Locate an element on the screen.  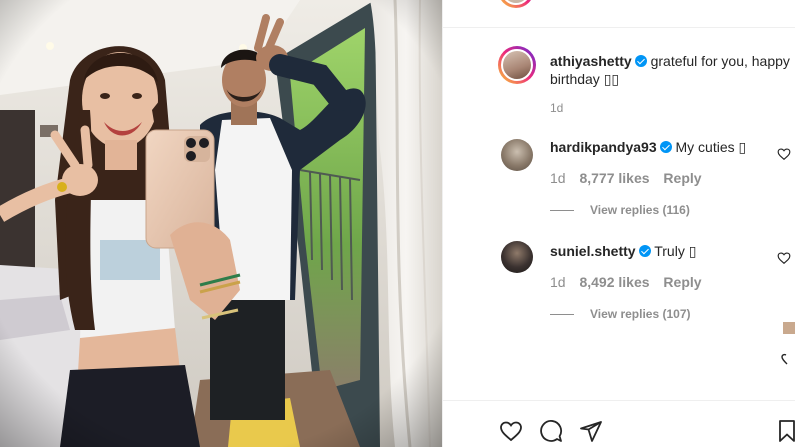
comment-time-2: 1d is located at coordinates (558, 282).